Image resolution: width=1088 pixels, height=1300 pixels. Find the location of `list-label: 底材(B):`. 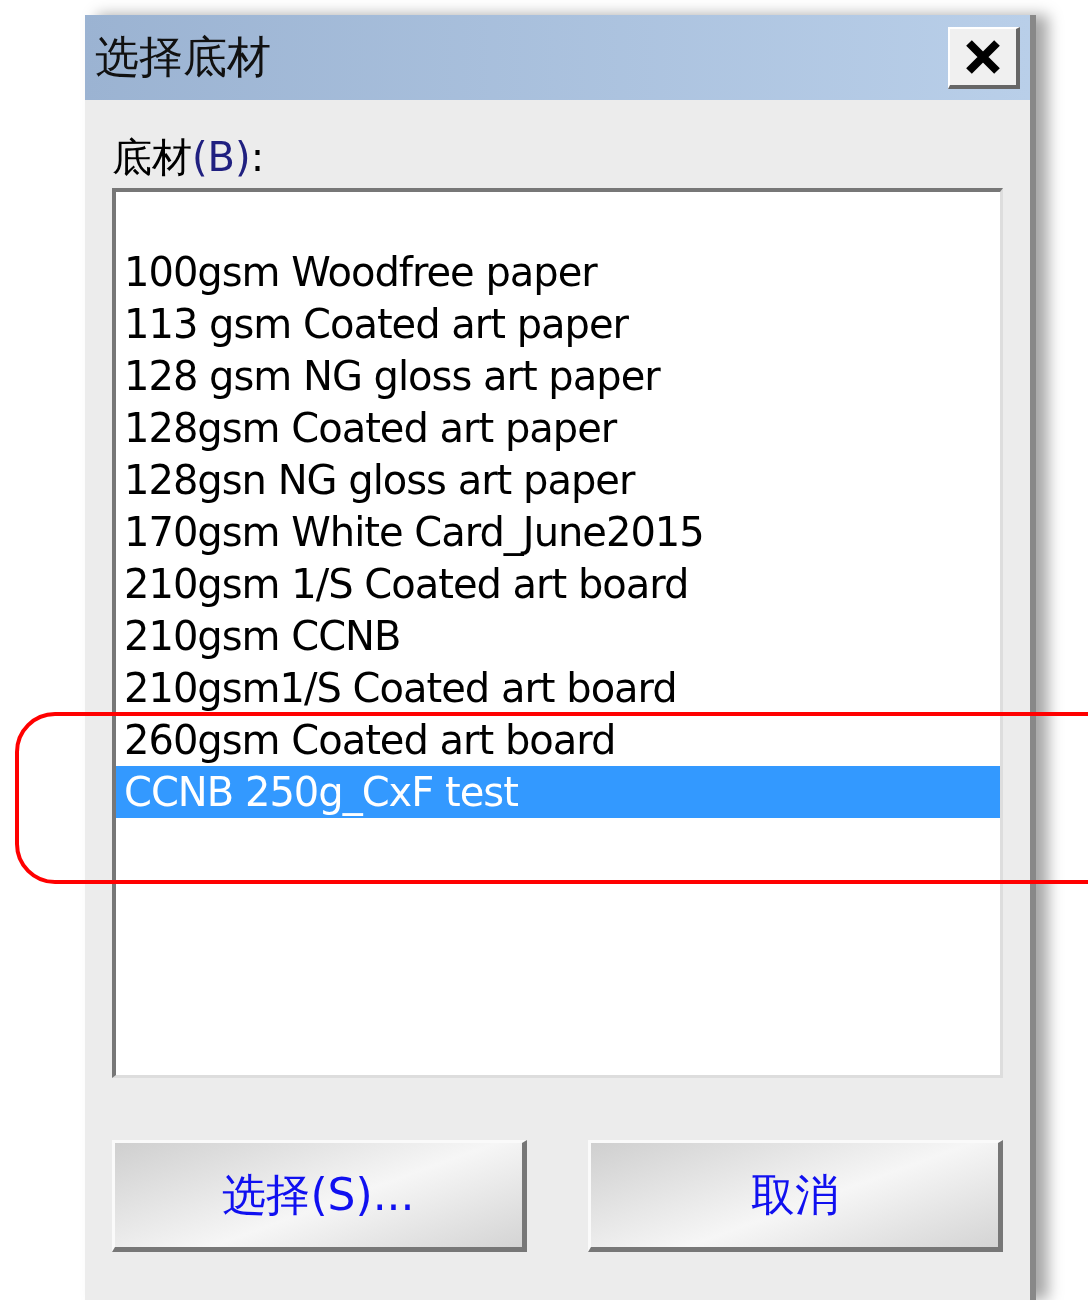

list-label: 底材(B): is located at coordinates (189, 157).